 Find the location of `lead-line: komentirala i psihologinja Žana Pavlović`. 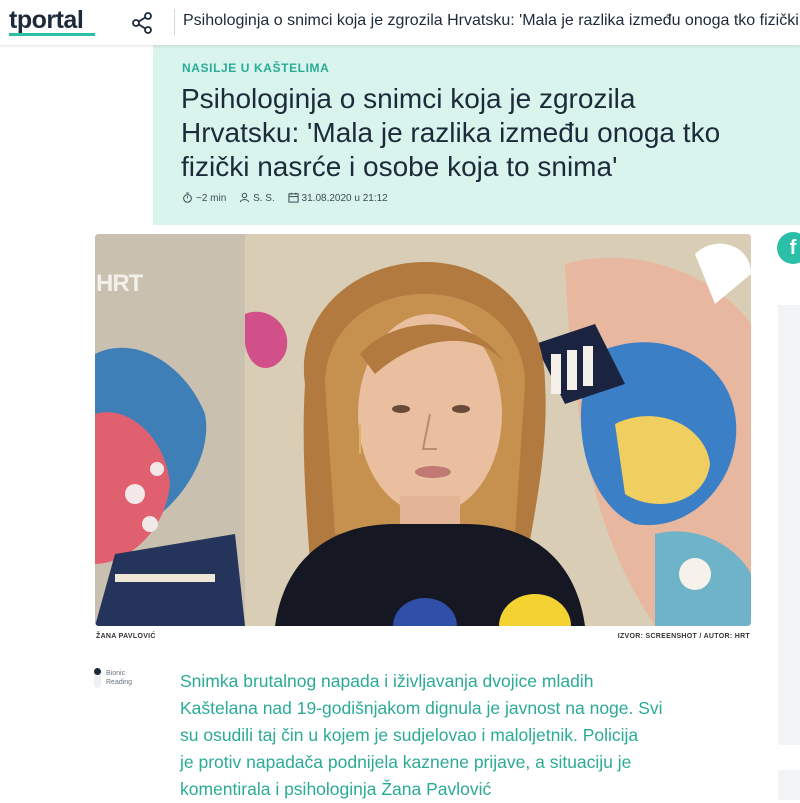

lead-line: komentirala i psihologinja Žana Pavlović is located at coordinates (336, 789).